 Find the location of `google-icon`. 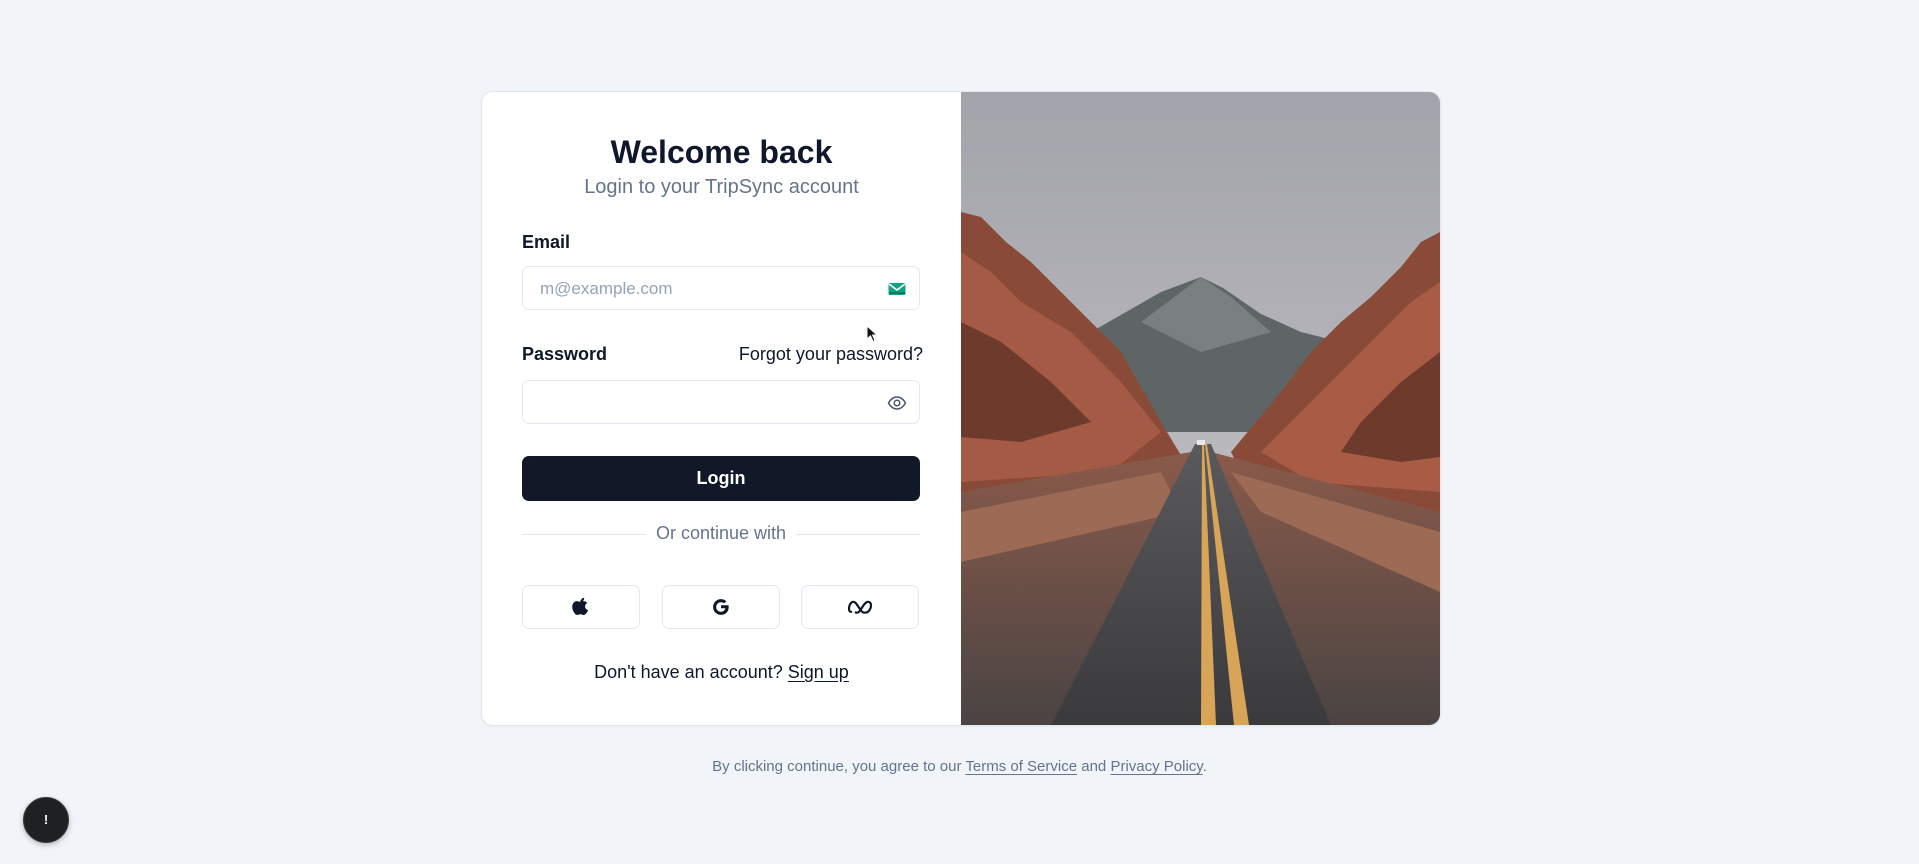

google-icon is located at coordinates (721, 607).